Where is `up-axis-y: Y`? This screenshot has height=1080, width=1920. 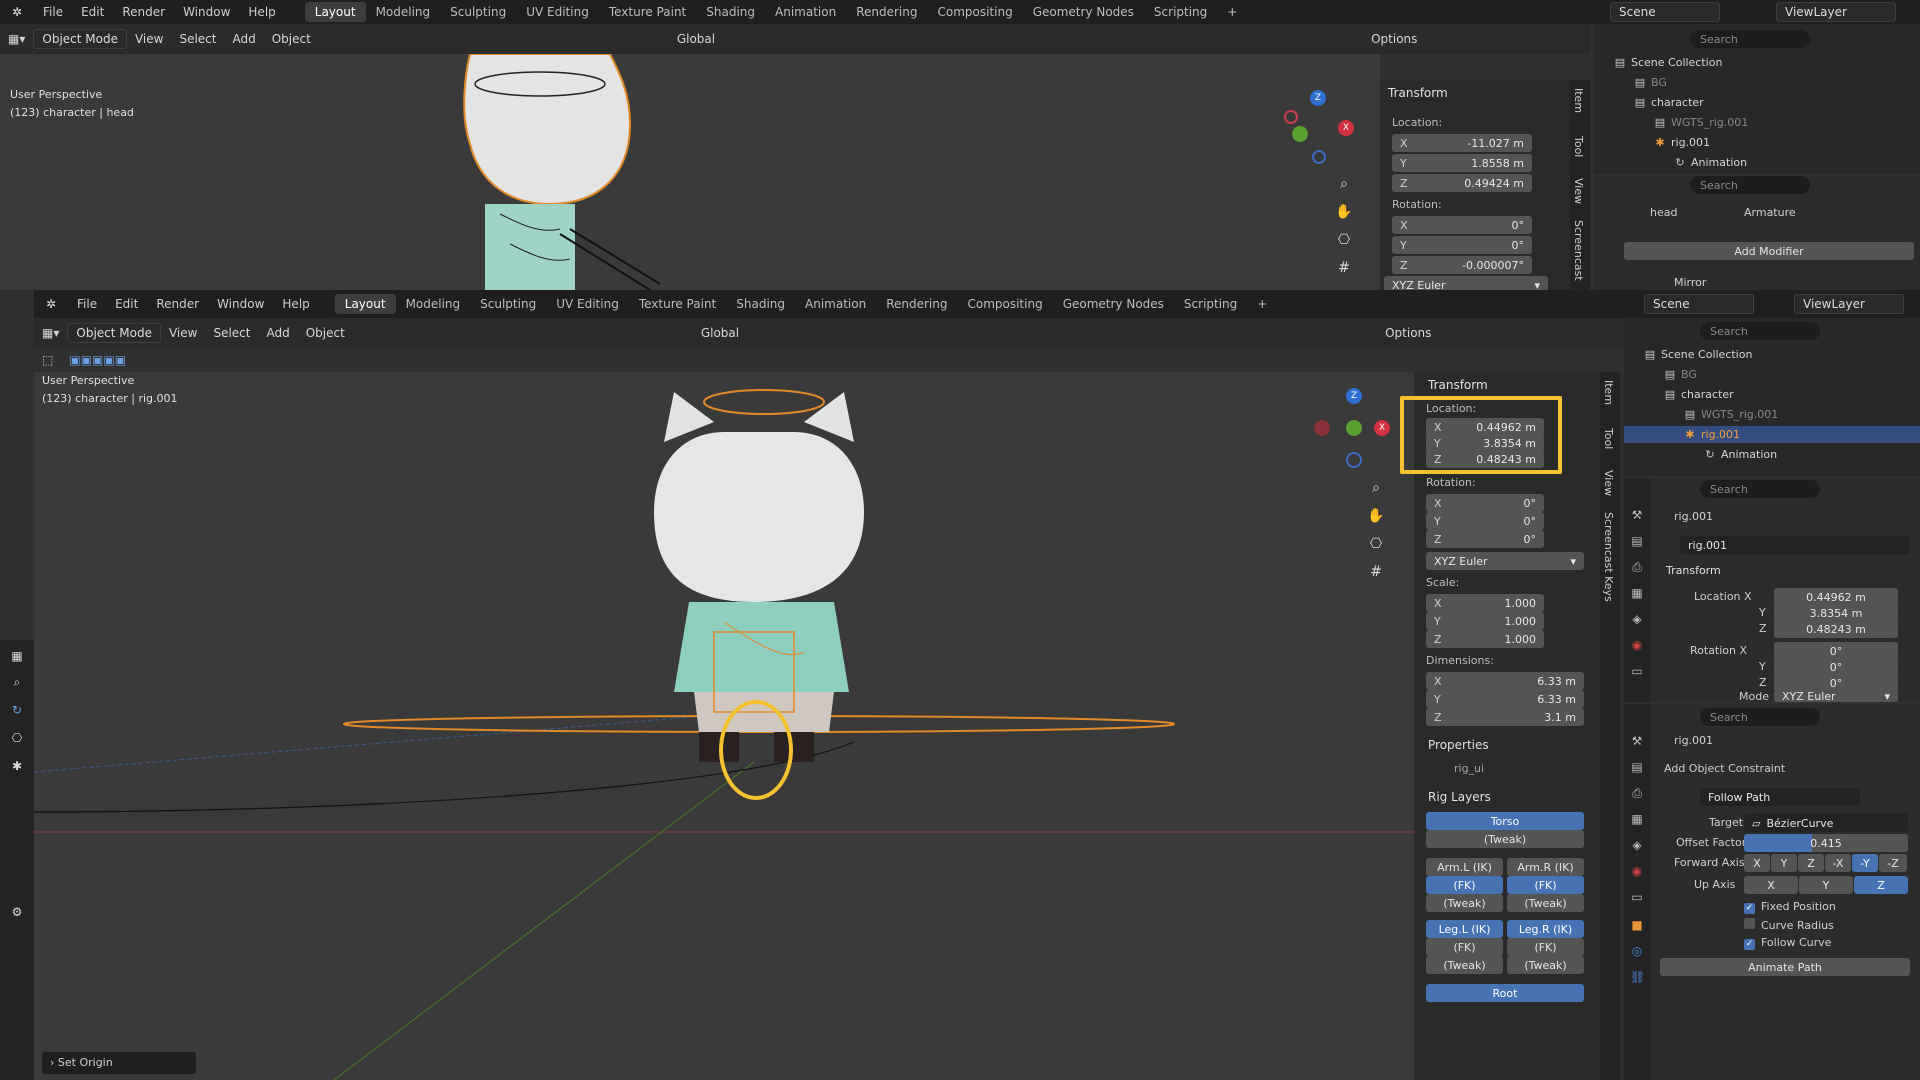
up-axis-y: Y is located at coordinates (1826, 885).